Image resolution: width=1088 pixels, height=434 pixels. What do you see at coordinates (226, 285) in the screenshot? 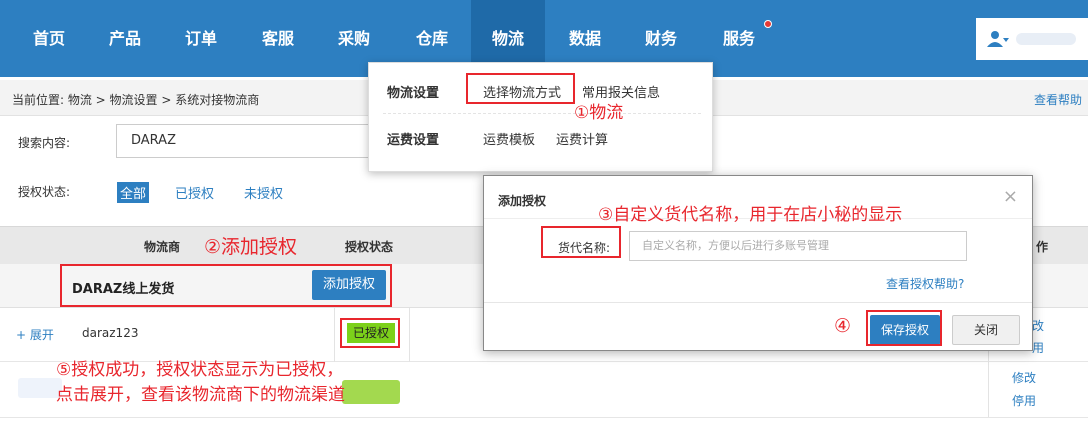
I see `highlight-add-authorization` at bounding box center [226, 285].